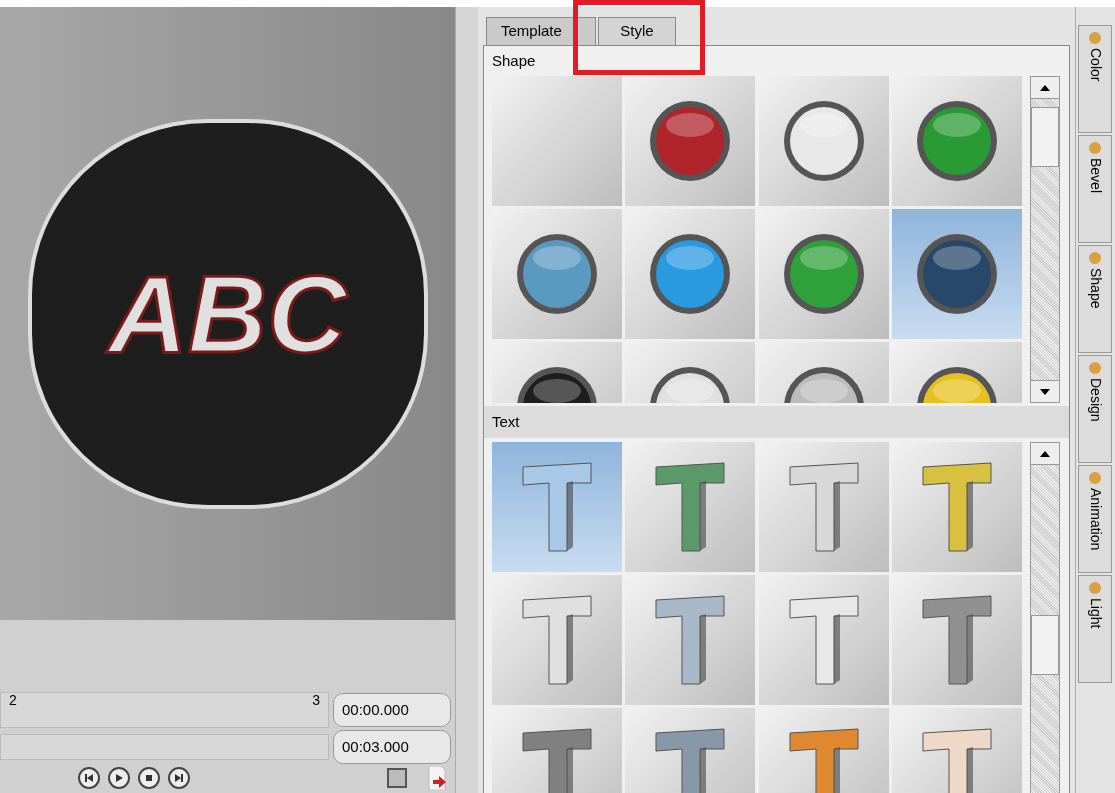 The height and width of the screenshot is (793, 1115). What do you see at coordinates (637, 31) in the screenshot?
I see `tab: Style` at bounding box center [637, 31].